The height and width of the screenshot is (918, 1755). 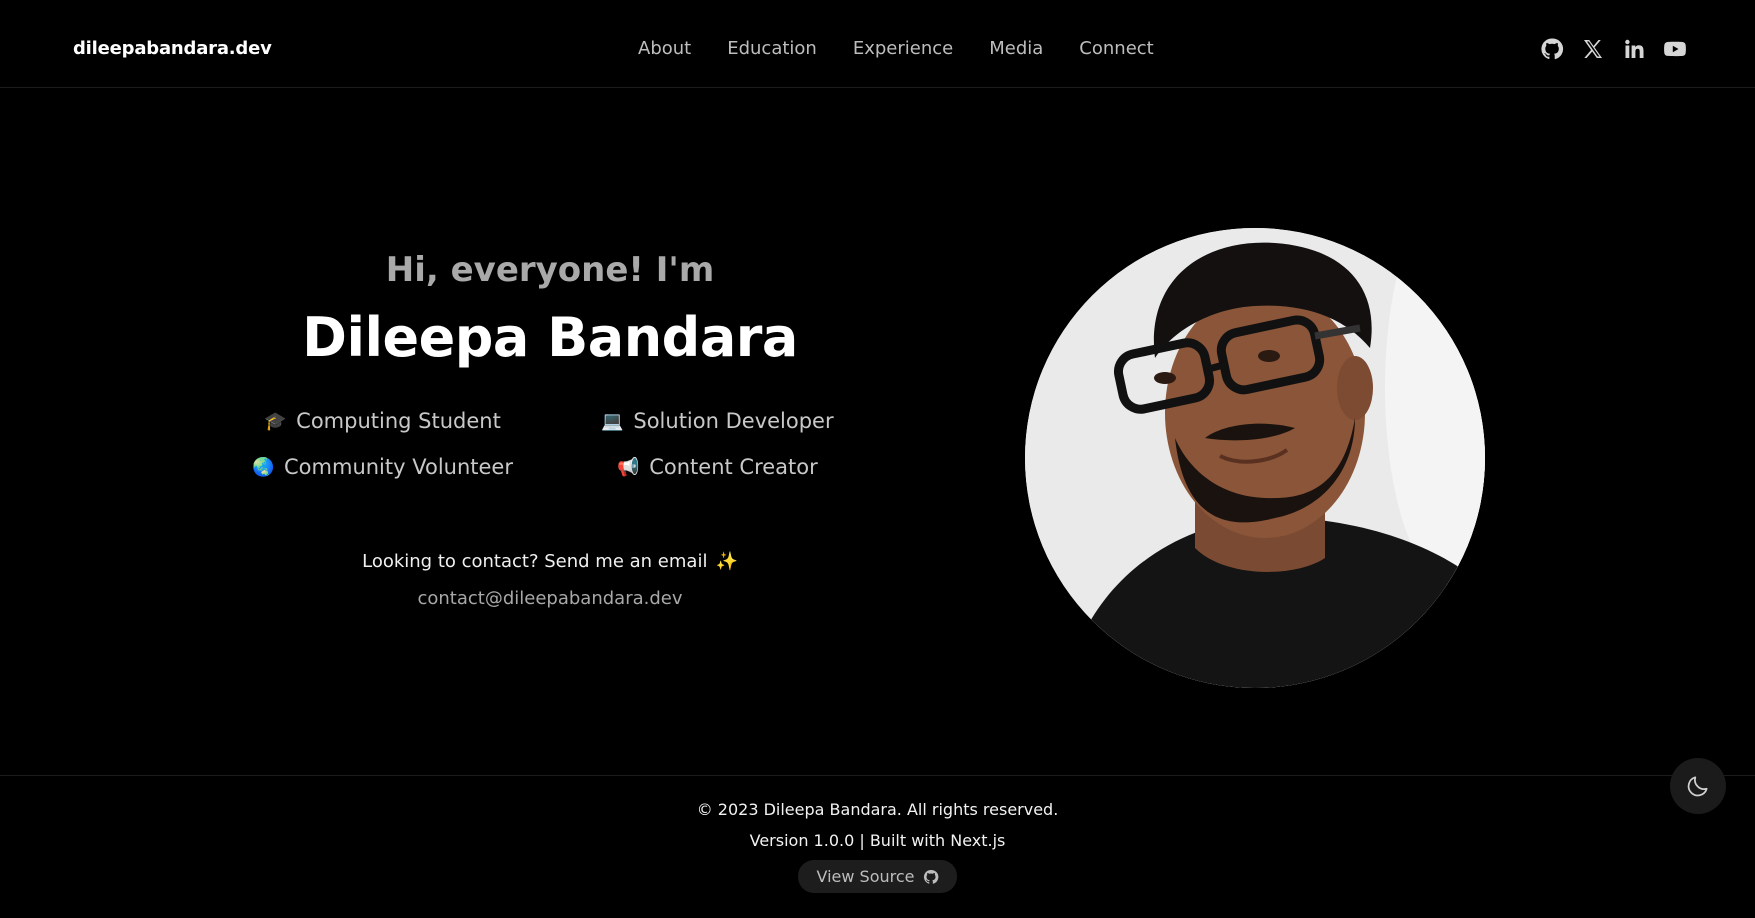 I want to click on hero-name: Dileepa Bandara, so click(x=550, y=337).